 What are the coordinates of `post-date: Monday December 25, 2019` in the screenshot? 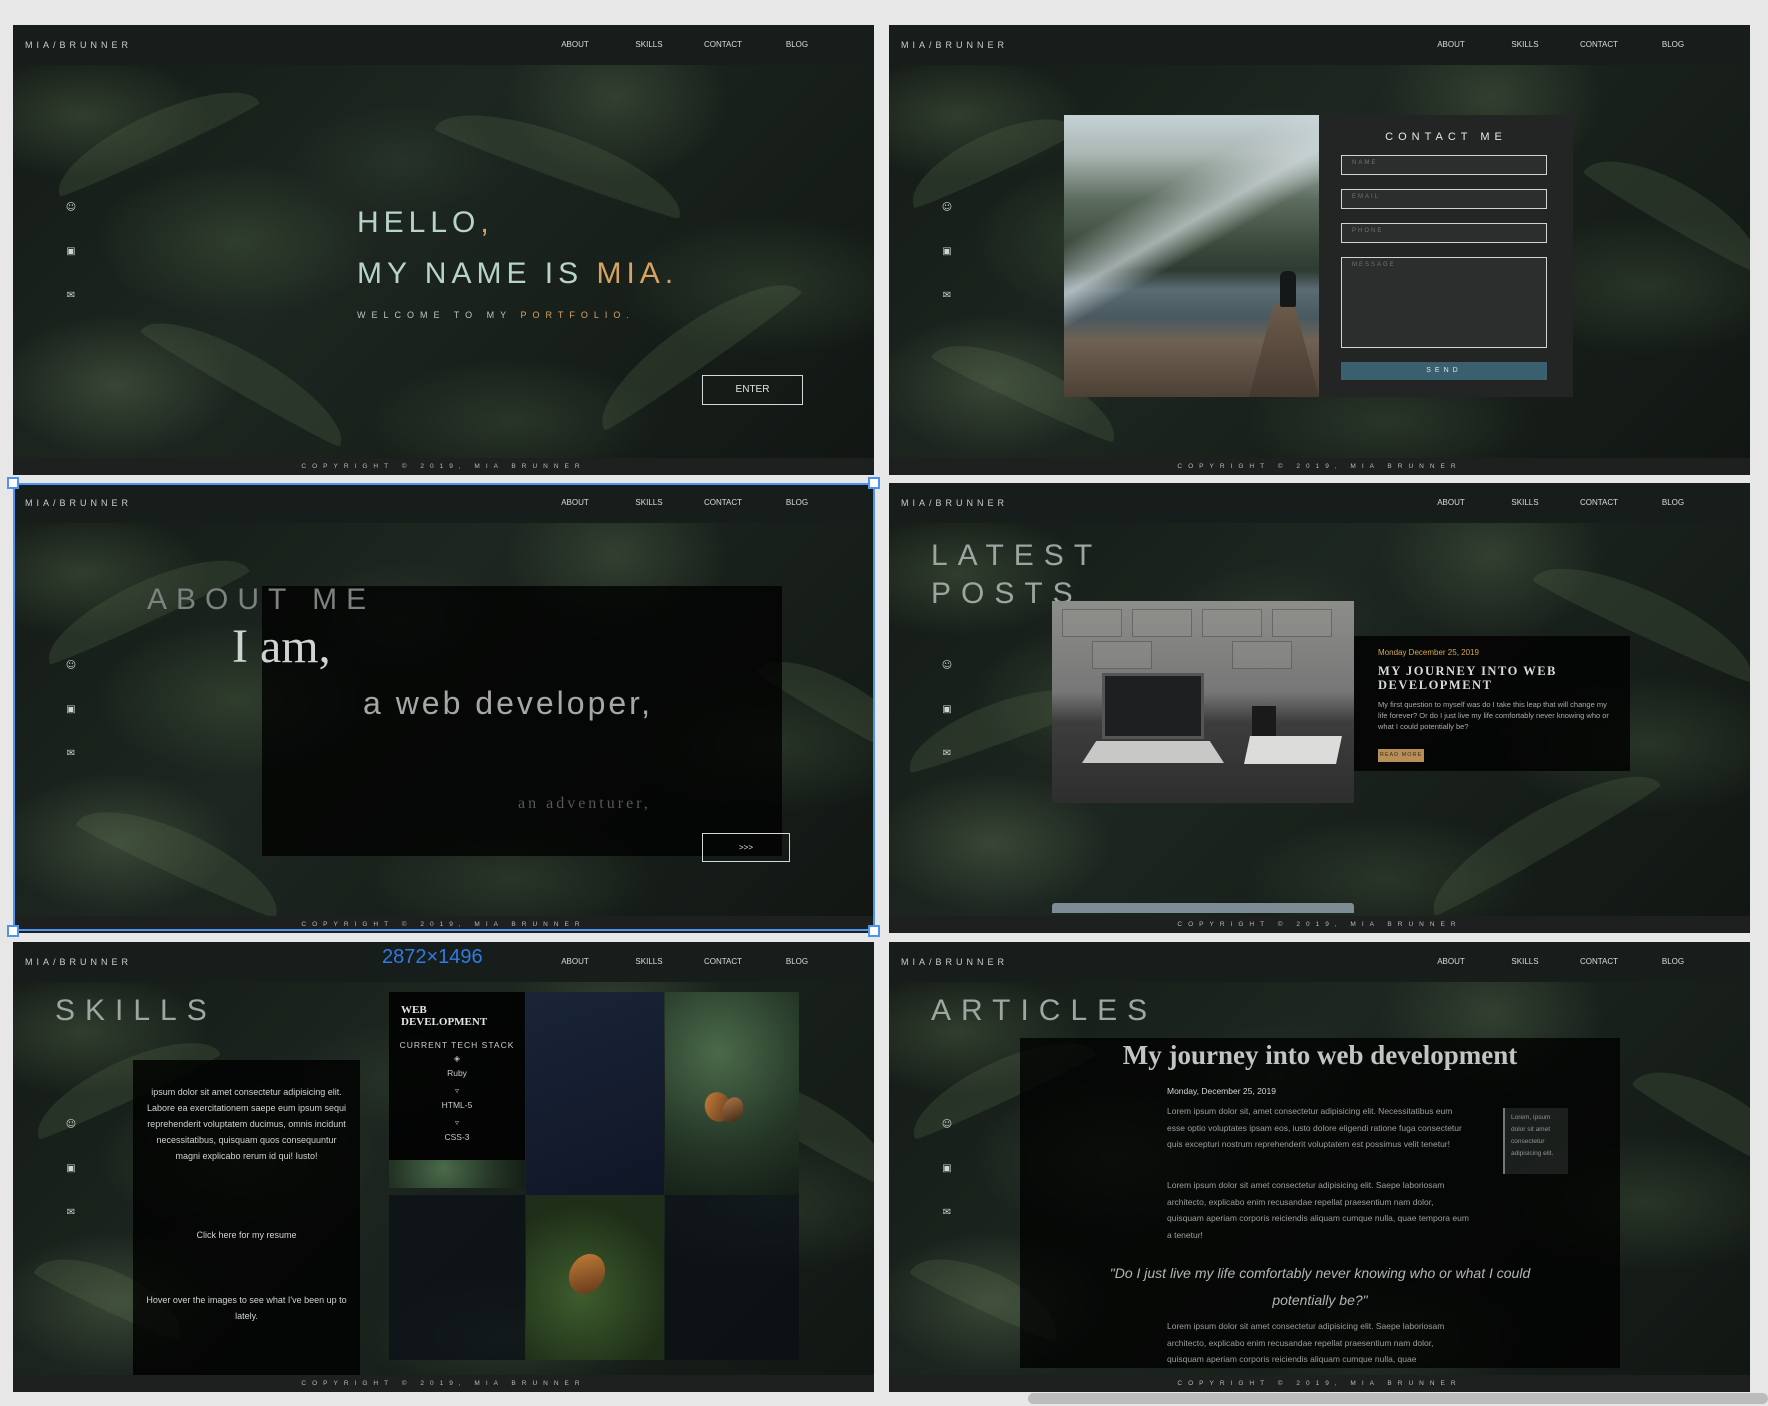 It's located at (1428, 652).